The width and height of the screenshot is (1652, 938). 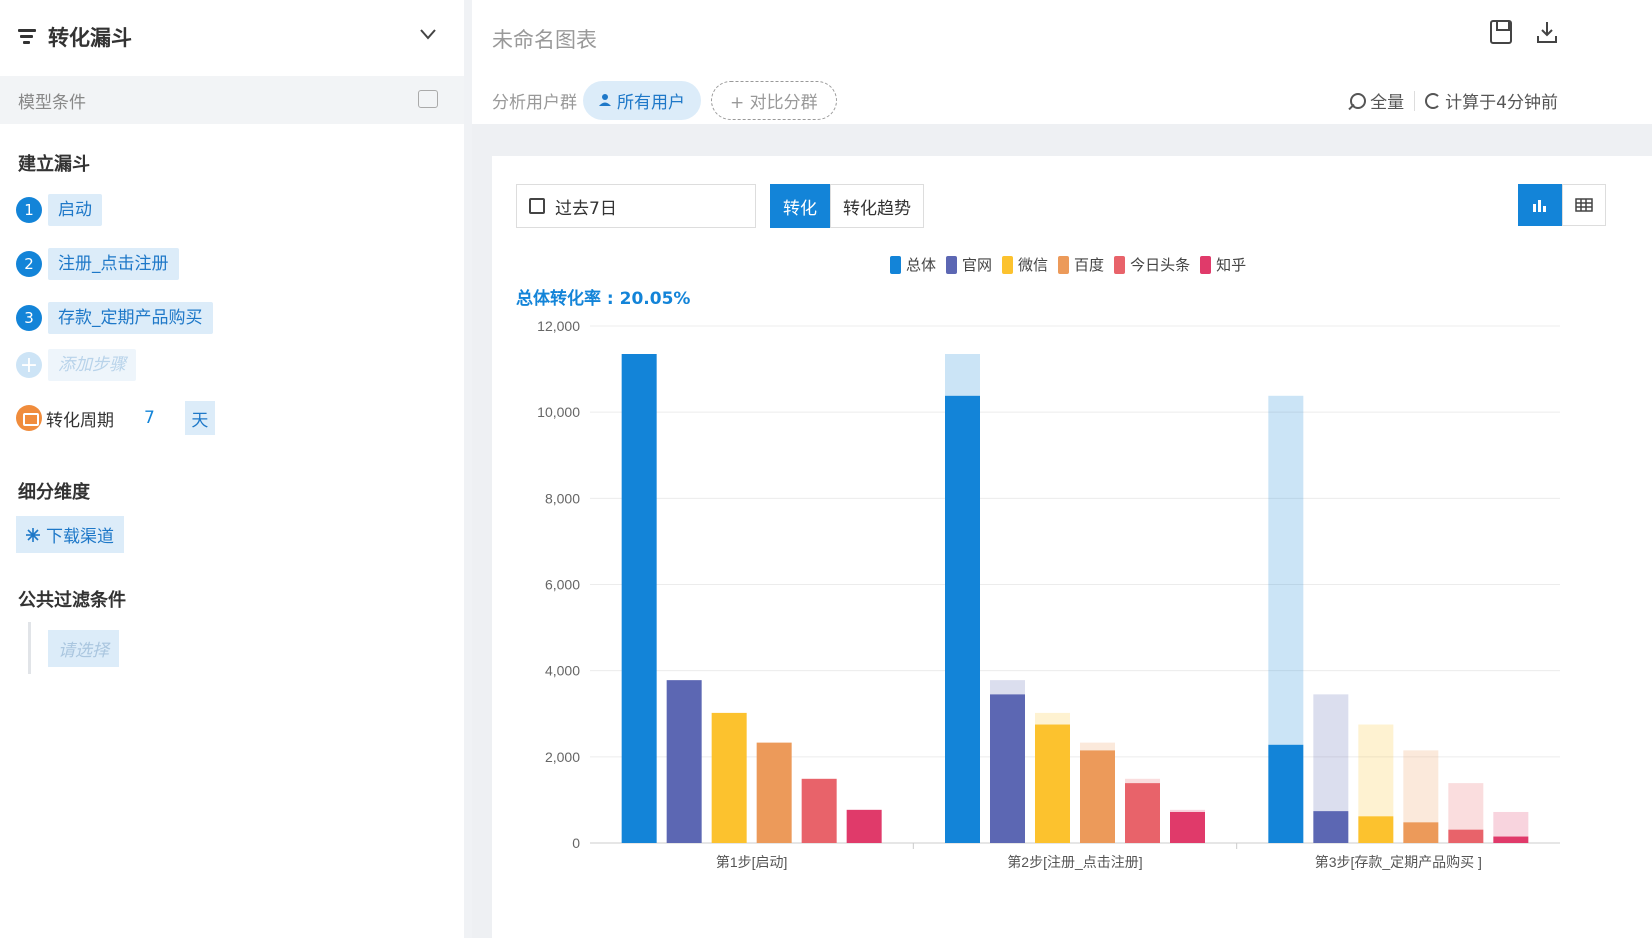 I want to click on segment-all-users: 所有用户, so click(x=642, y=100).